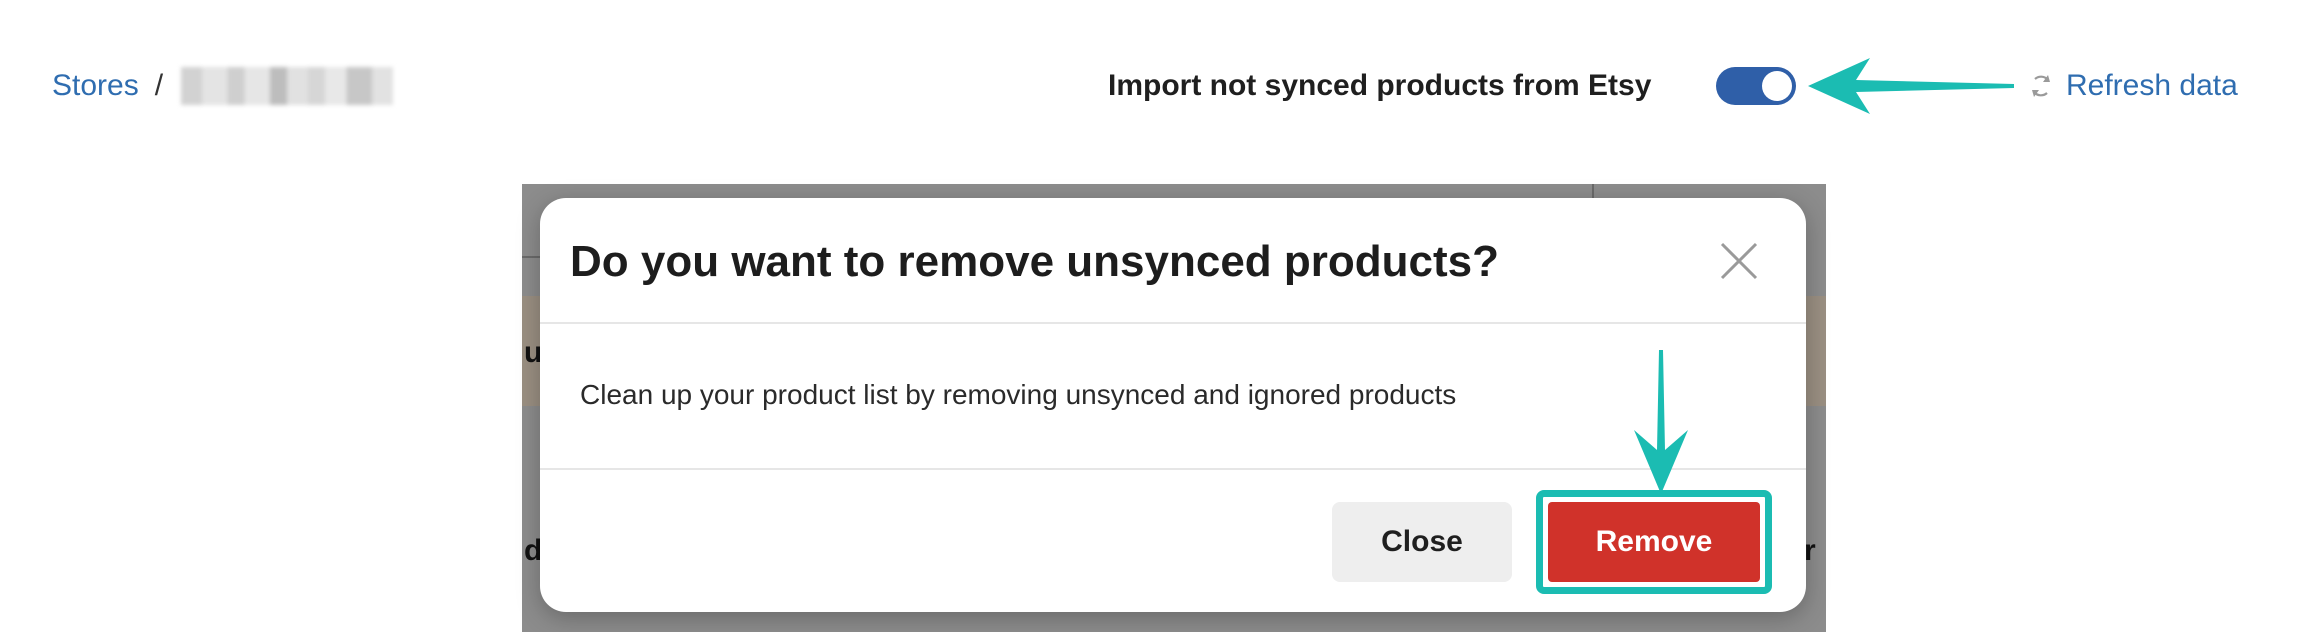 This screenshot has width=2298, height=632. I want to click on refresh-data-label: Refresh data, so click(2152, 85).